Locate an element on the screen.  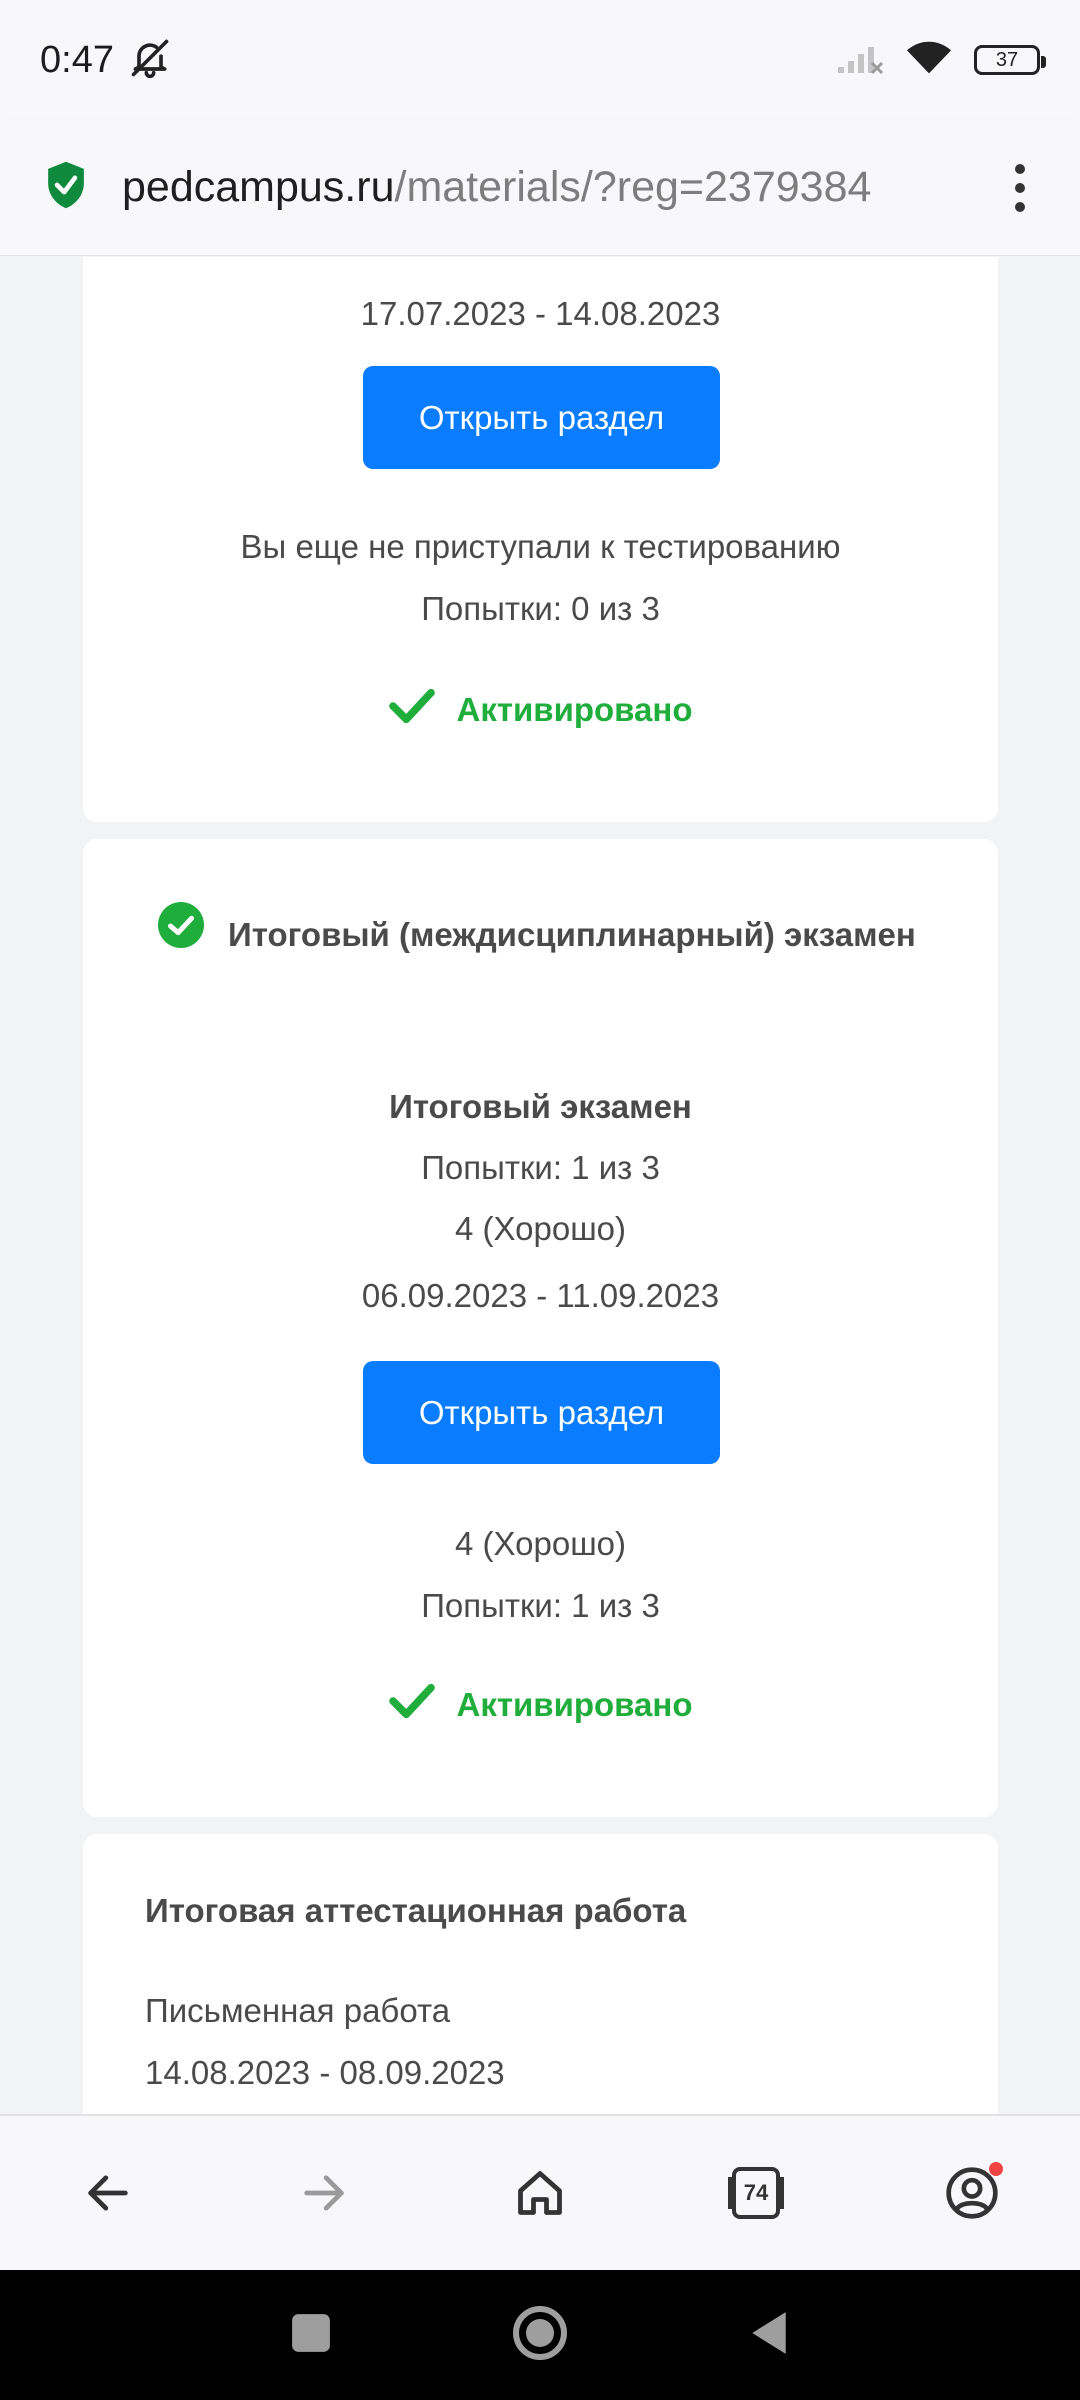
browser-toolbar: 74 is located at coordinates (540, 2192).